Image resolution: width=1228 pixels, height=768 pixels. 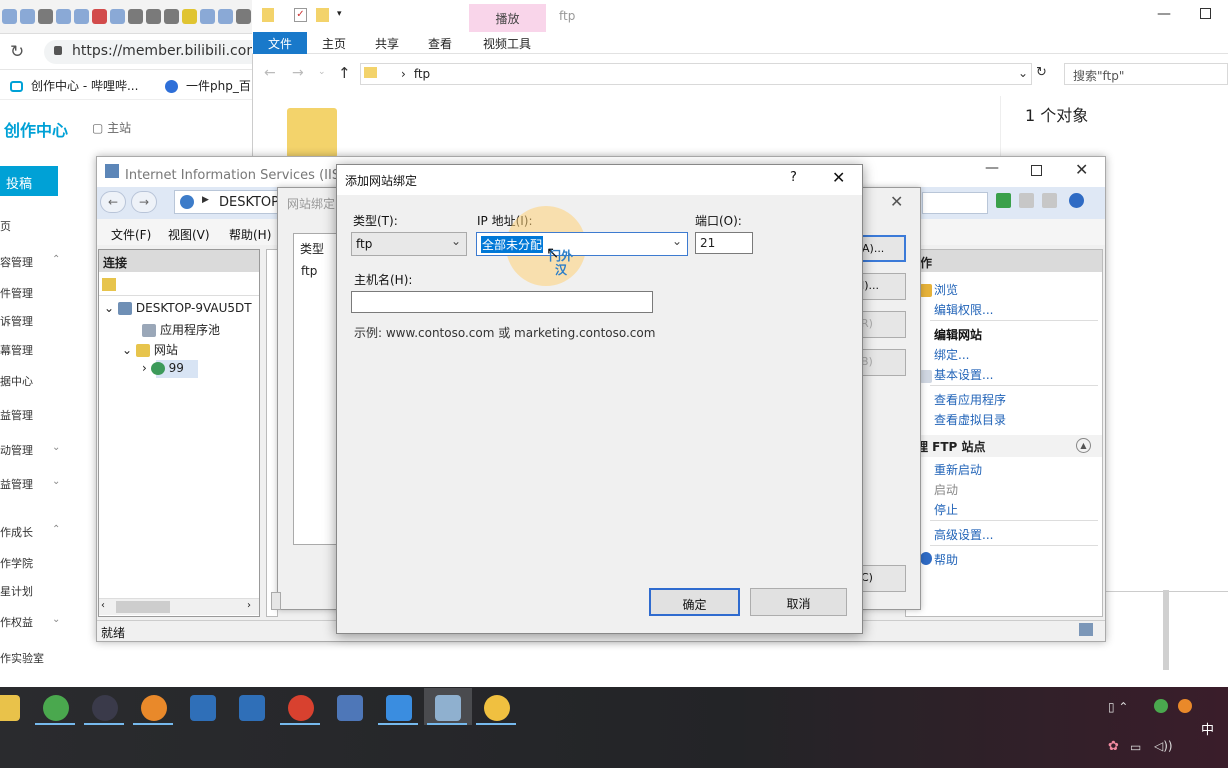 I want to click on tray-flower-icon: ✿, so click(x=1113, y=746).